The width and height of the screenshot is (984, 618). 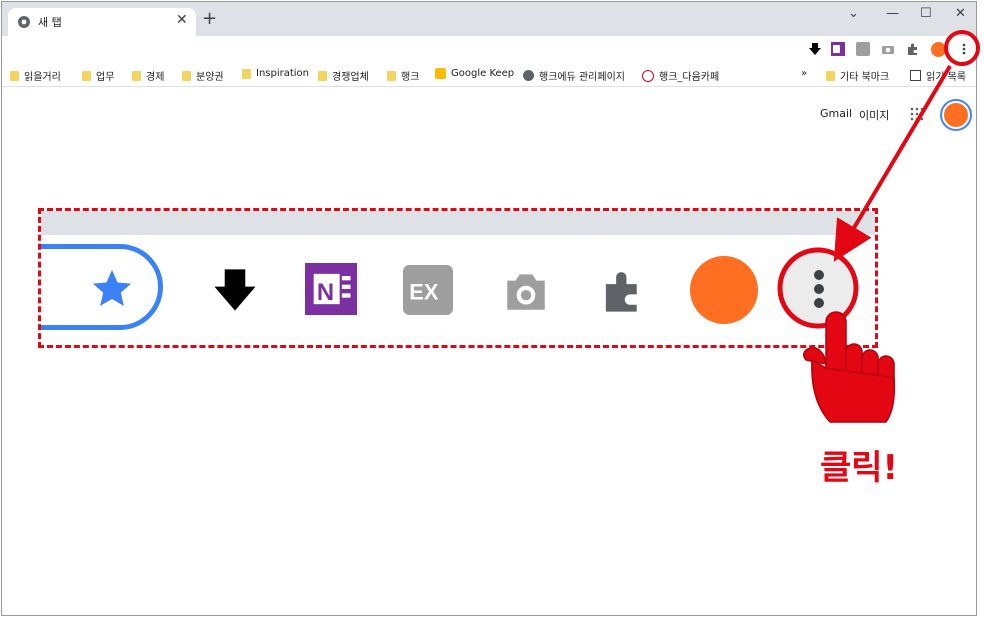 What do you see at coordinates (917, 114) in the screenshot?
I see `apps-grid-icon` at bounding box center [917, 114].